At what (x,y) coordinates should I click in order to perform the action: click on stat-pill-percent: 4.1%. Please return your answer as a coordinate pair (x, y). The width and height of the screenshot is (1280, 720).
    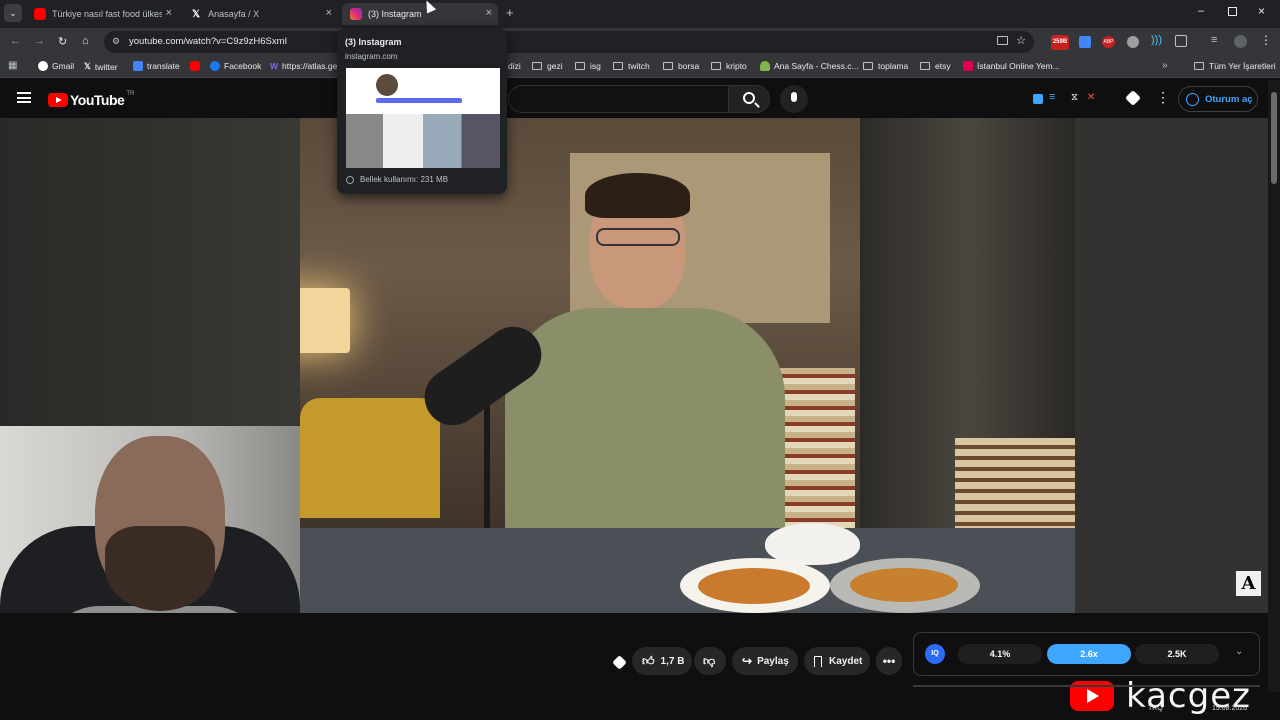
    Looking at the image, I should click on (1000, 654).